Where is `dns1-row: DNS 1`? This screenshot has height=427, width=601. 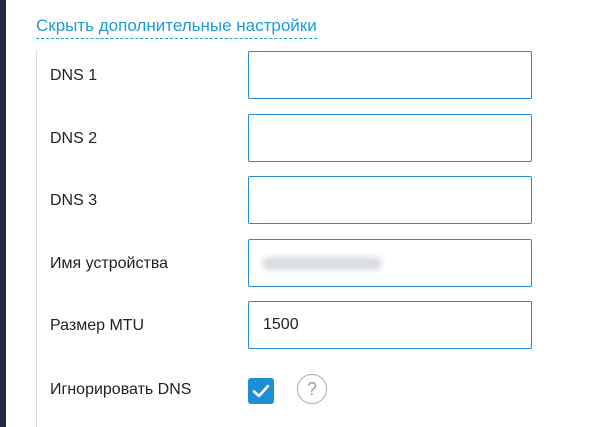
dns1-row: DNS 1 is located at coordinates (300, 76).